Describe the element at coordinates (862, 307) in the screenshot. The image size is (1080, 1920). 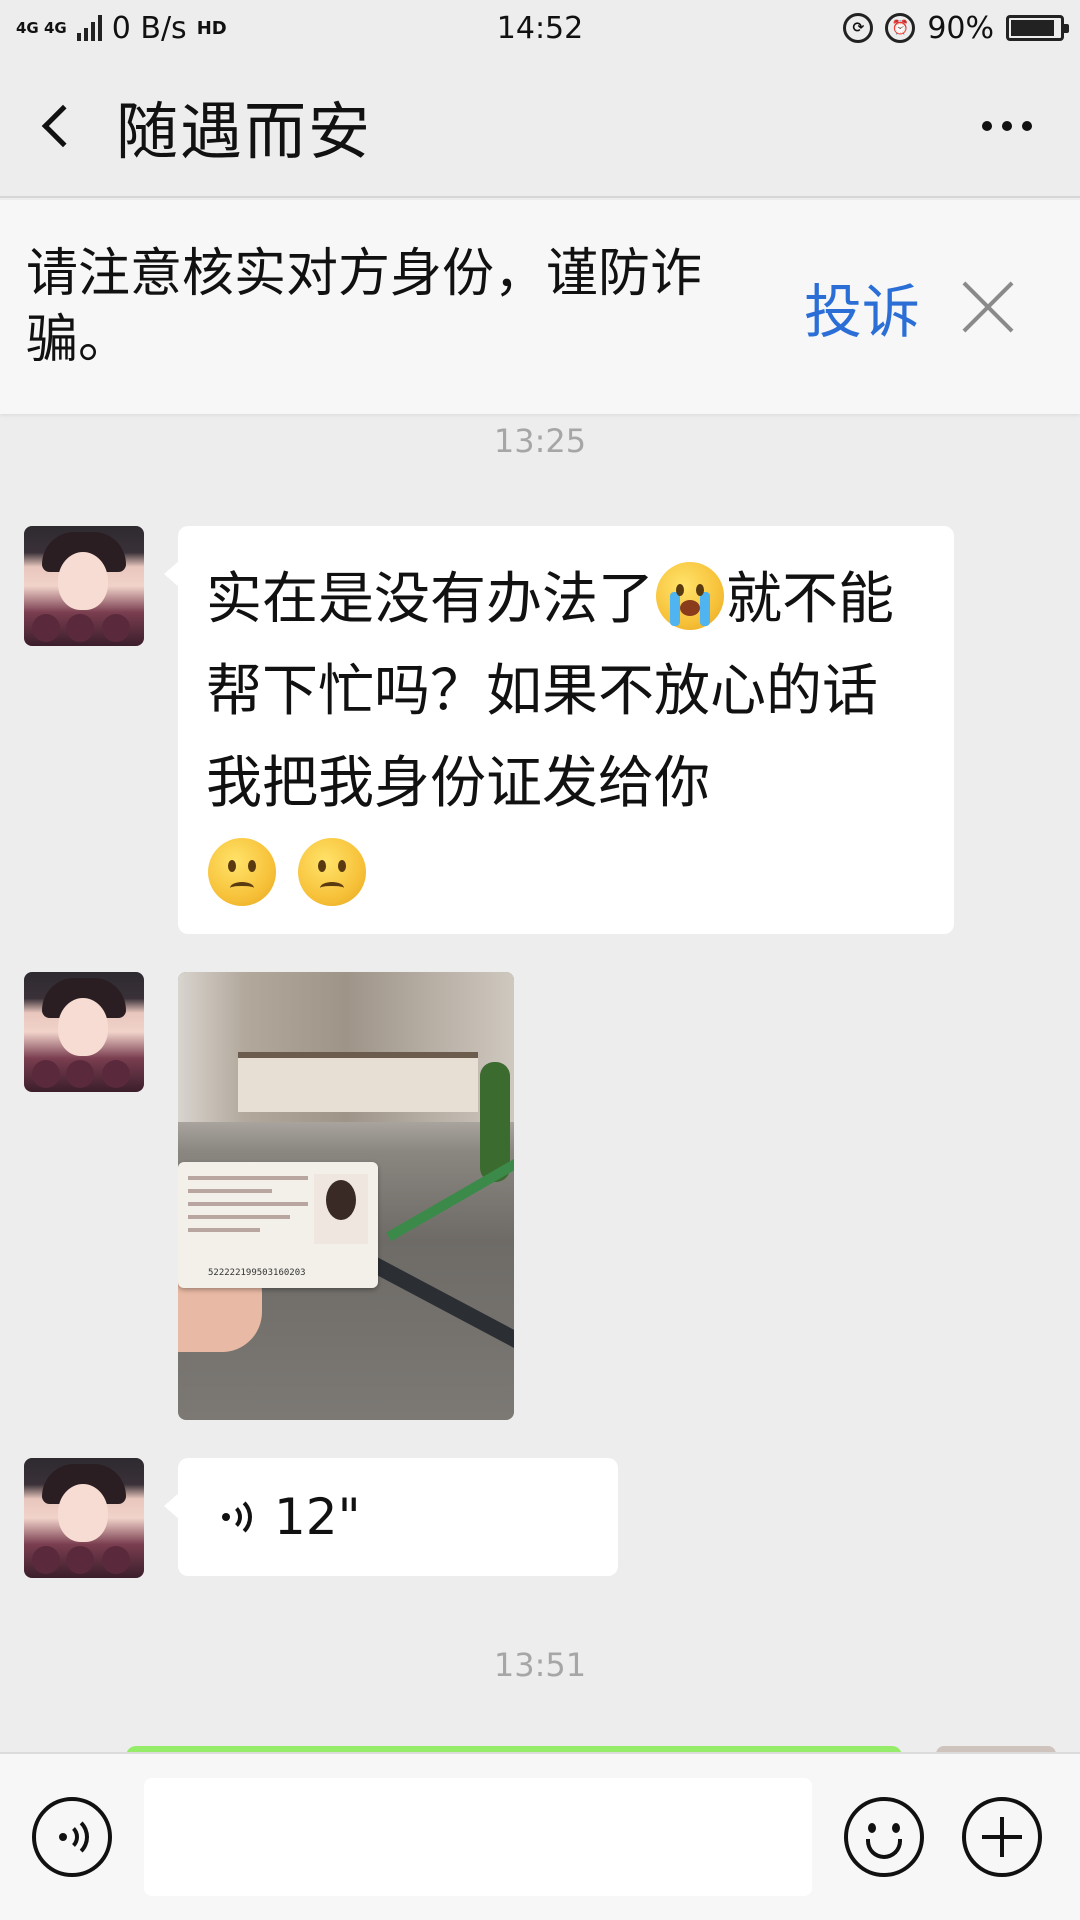
I see `complain-link: 投诉` at that location.